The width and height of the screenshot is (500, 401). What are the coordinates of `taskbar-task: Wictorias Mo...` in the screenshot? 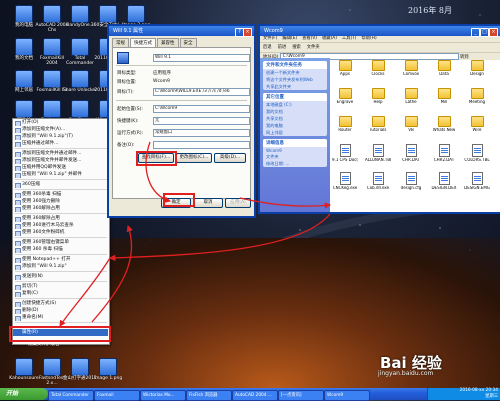 It's located at (163, 395).